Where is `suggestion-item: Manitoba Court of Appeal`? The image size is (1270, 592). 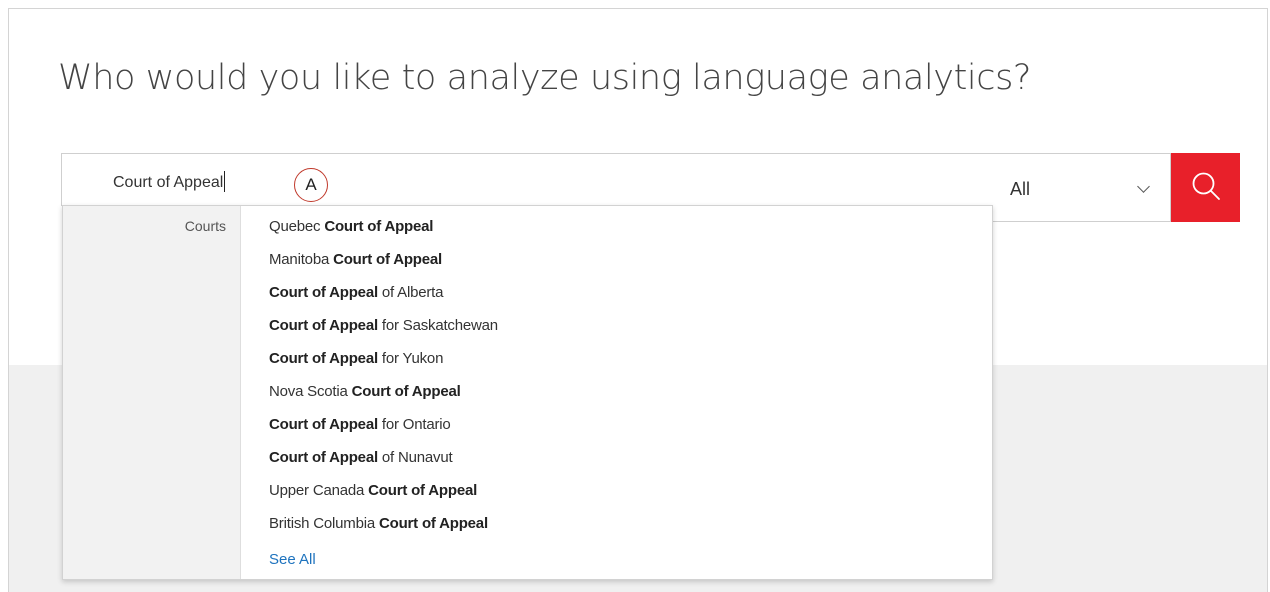
suggestion-item: Manitoba Court of Appeal is located at coordinates (383, 259).